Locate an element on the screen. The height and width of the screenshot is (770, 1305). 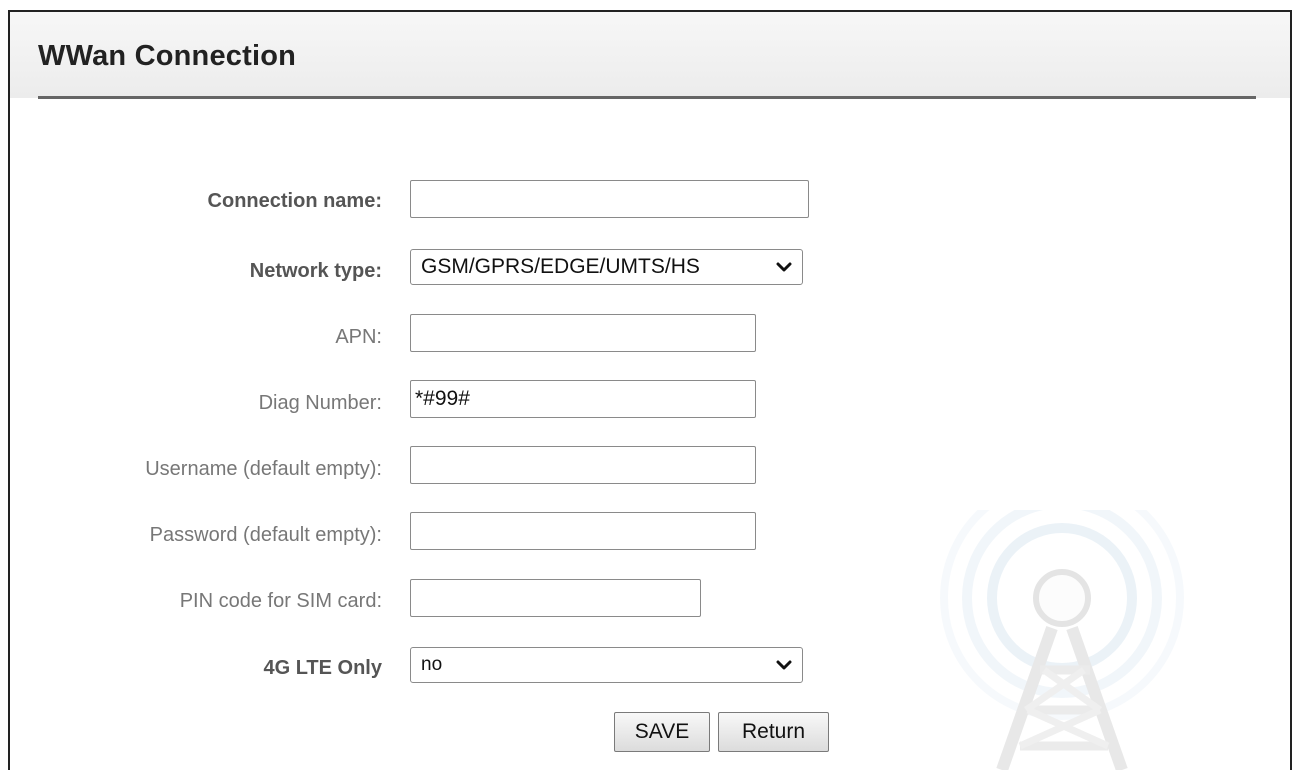
username-input is located at coordinates (583, 465).